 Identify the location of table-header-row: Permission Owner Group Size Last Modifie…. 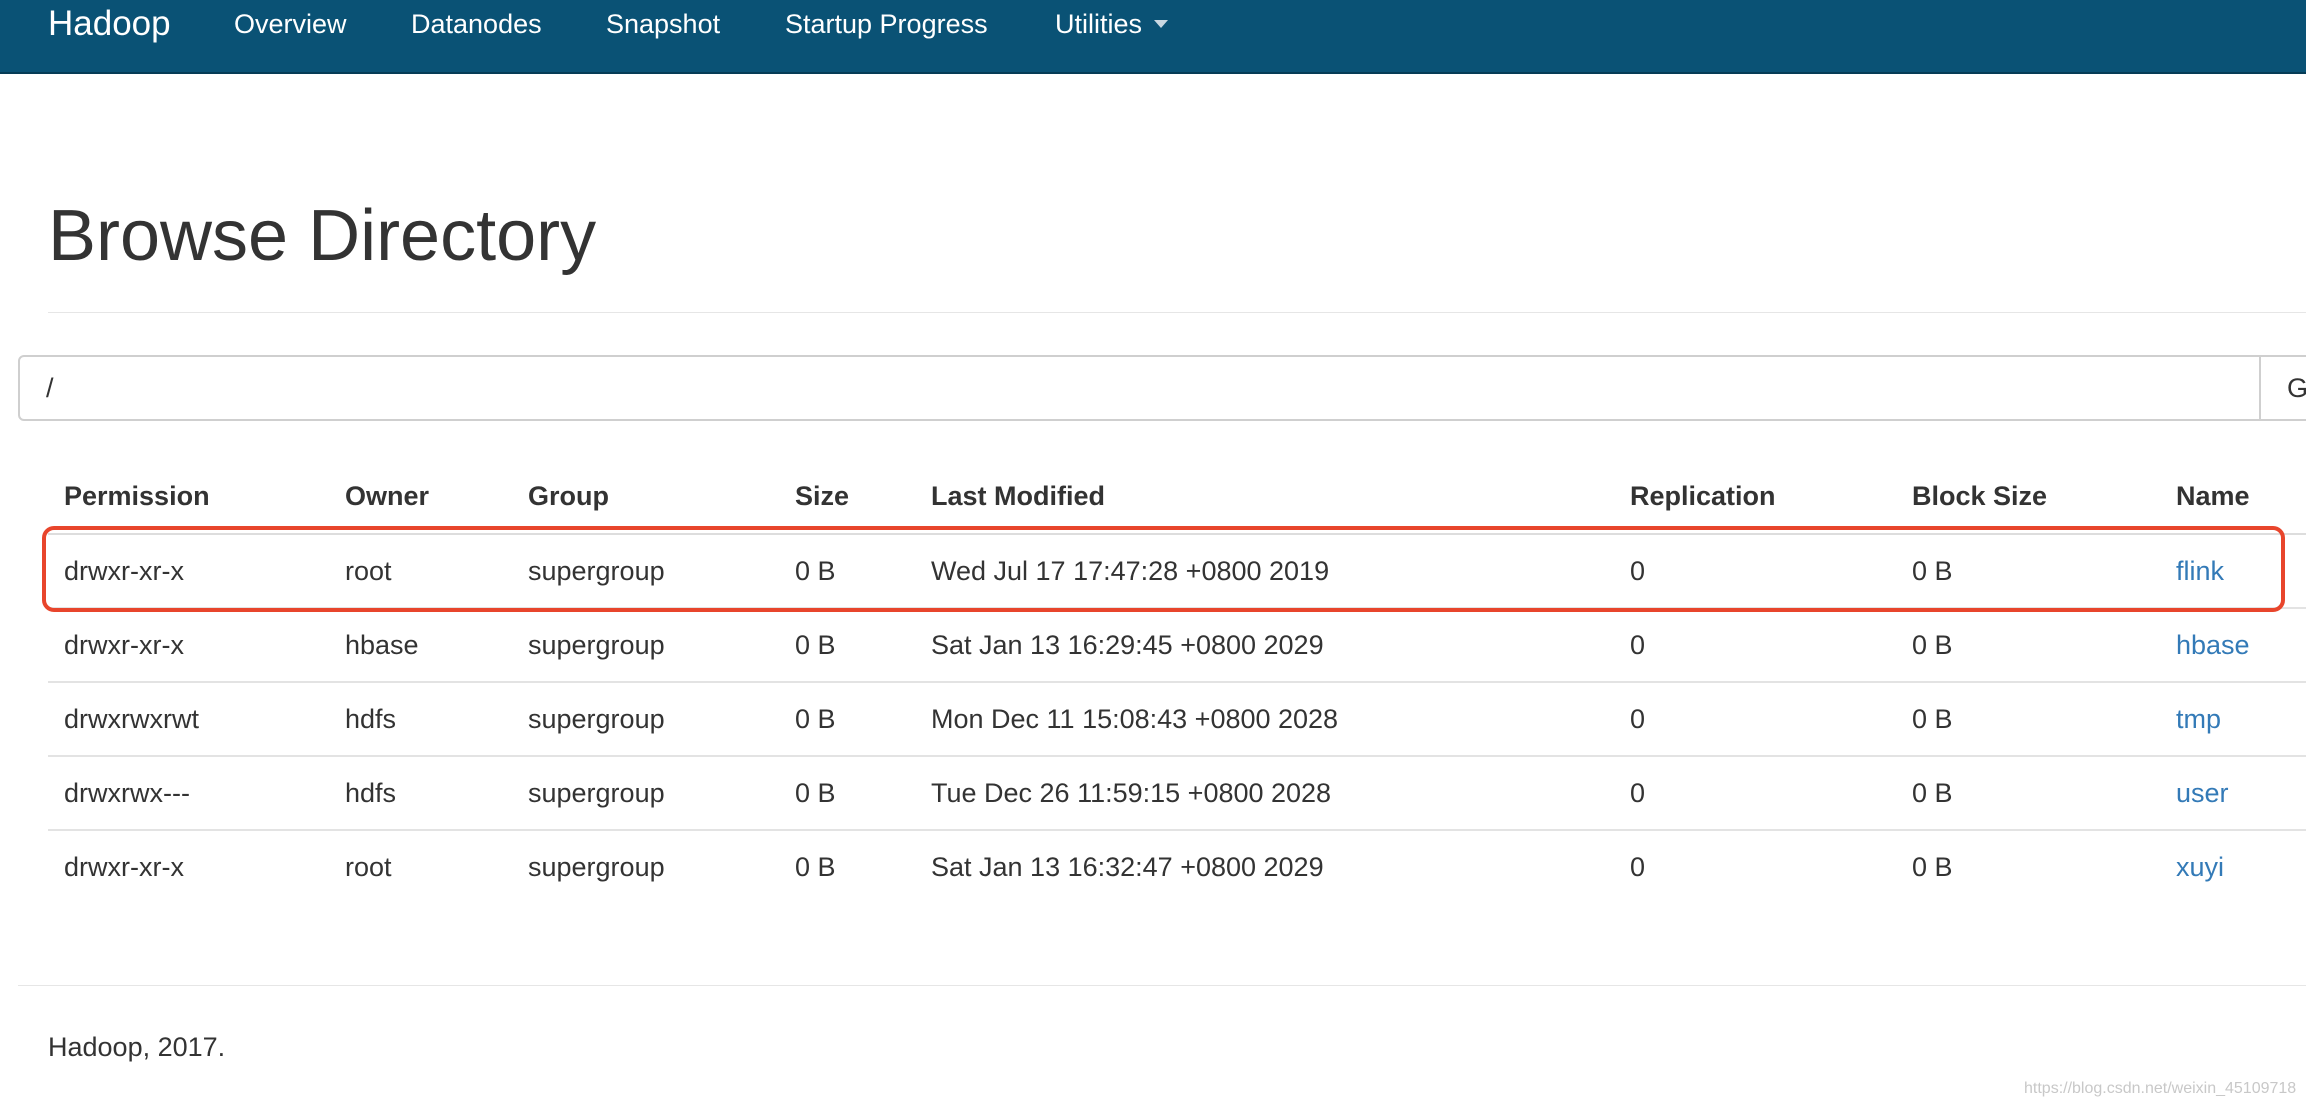
(1177, 497).